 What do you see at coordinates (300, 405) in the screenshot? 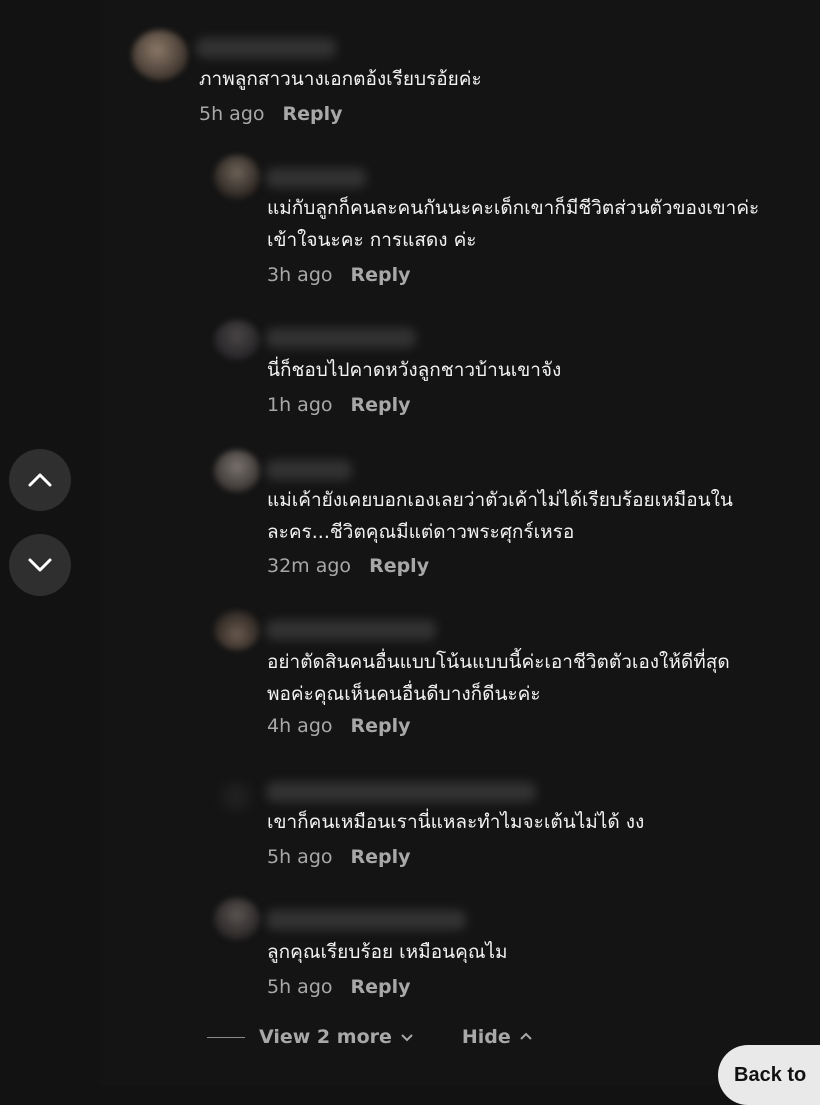
I see `comment-time: 1h ago` at bounding box center [300, 405].